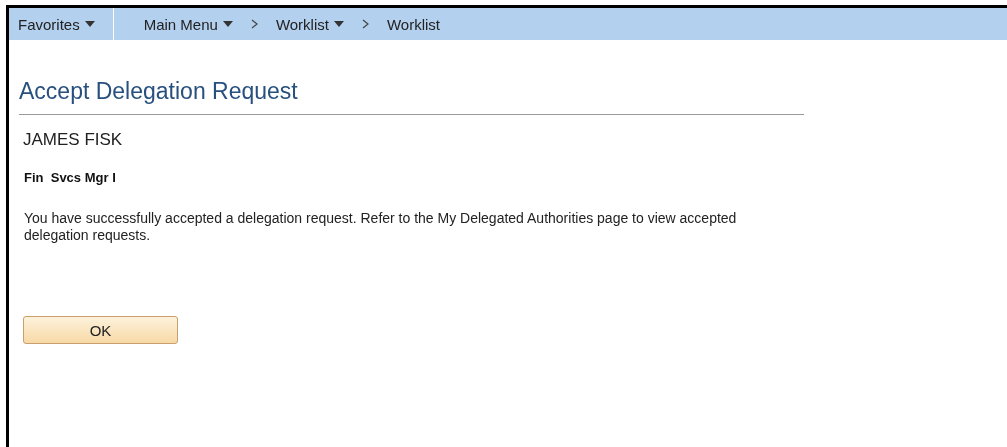  I want to click on page-title: Accept Delegation Request, so click(411, 96).